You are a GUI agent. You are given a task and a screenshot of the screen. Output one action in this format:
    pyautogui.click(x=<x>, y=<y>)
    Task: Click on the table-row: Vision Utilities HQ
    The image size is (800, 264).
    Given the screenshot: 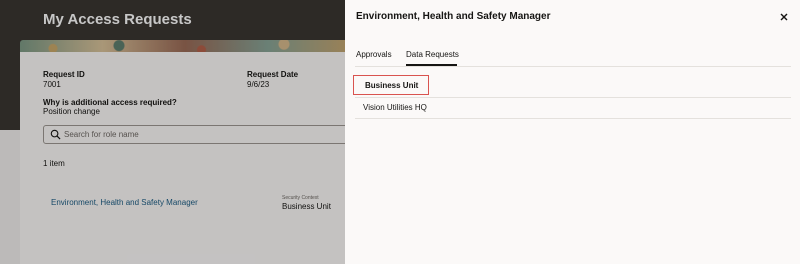 What is the action you would take?
    pyautogui.click(x=395, y=107)
    